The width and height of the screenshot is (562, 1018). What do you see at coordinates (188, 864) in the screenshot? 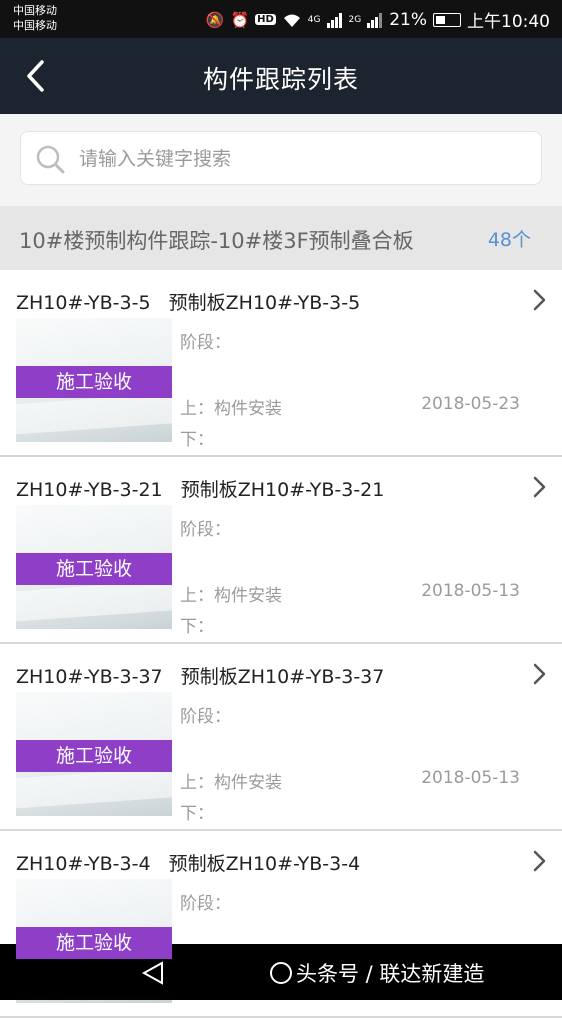
I see `item-title: ZH10#-YB-3-4 预制板ZH10#-YB-3-4` at bounding box center [188, 864].